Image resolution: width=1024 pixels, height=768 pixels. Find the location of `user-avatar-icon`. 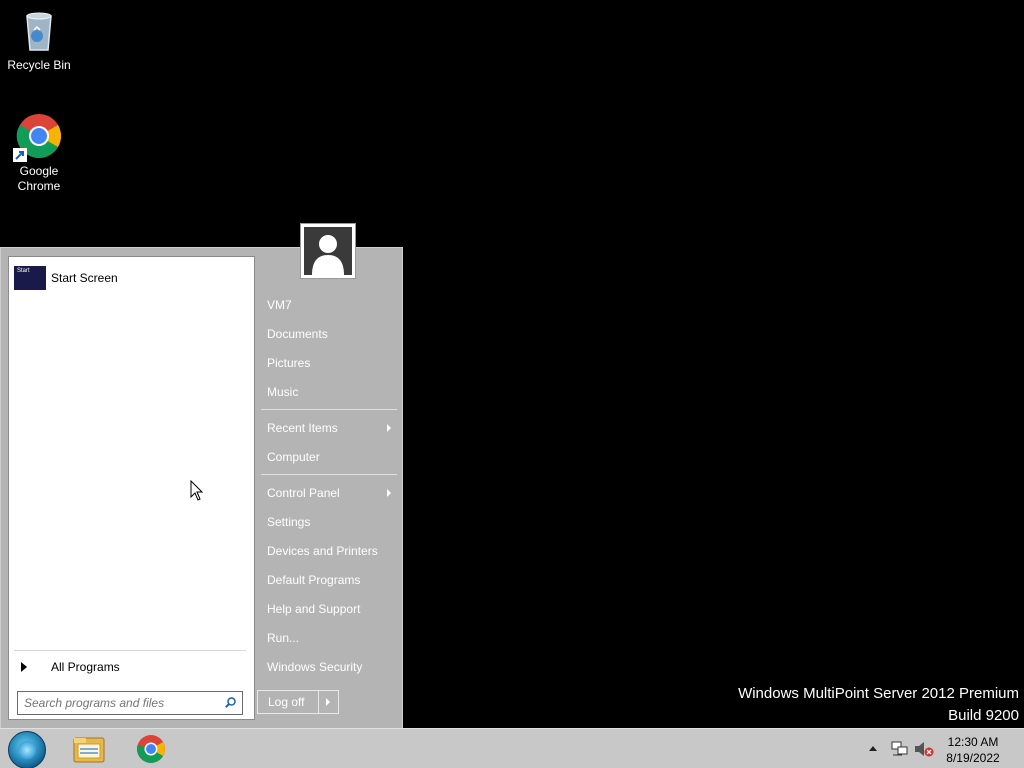

user-avatar-icon is located at coordinates (328, 251).